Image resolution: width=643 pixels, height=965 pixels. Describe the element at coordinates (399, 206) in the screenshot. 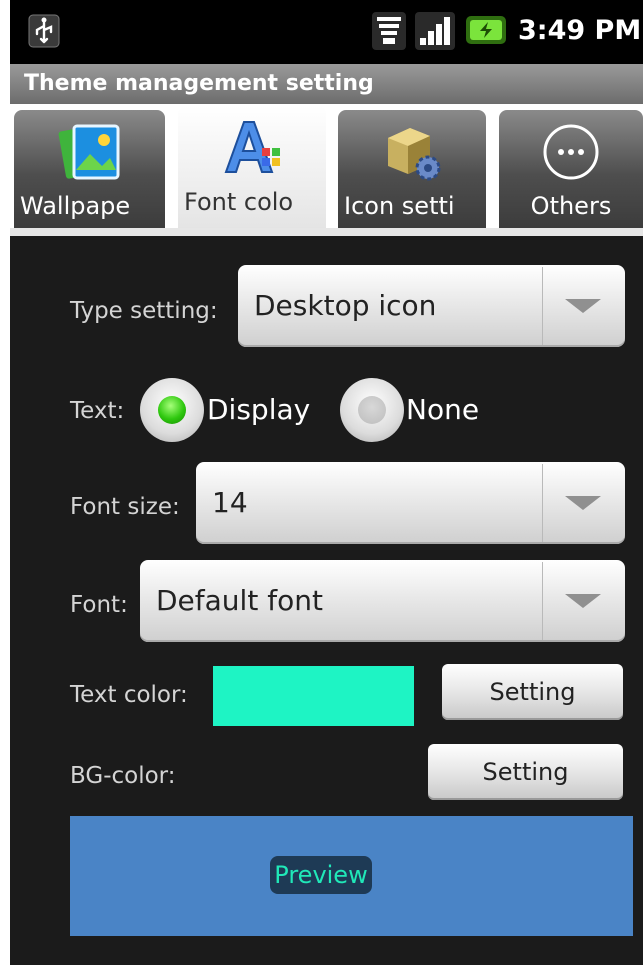

I see `tab-label: Icon setti` at that location.